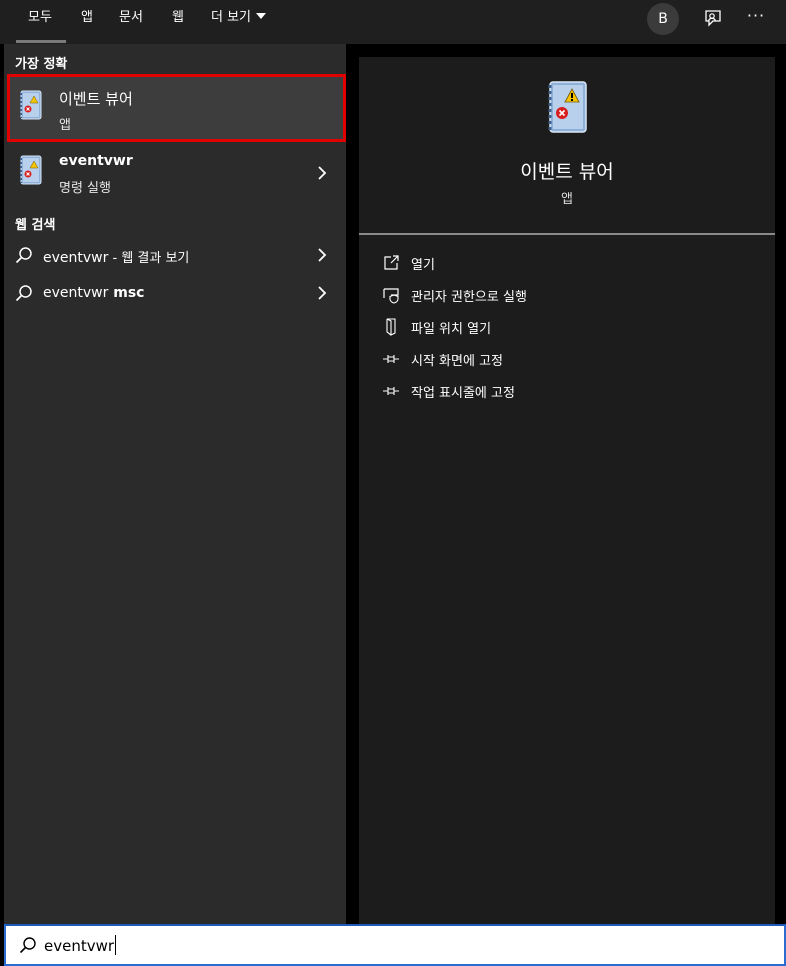 This screenshot has width=786, height=966. Describe the element at coordinates (131, 22) in the screenshot. I see `tab-documents: 문서` at that location.